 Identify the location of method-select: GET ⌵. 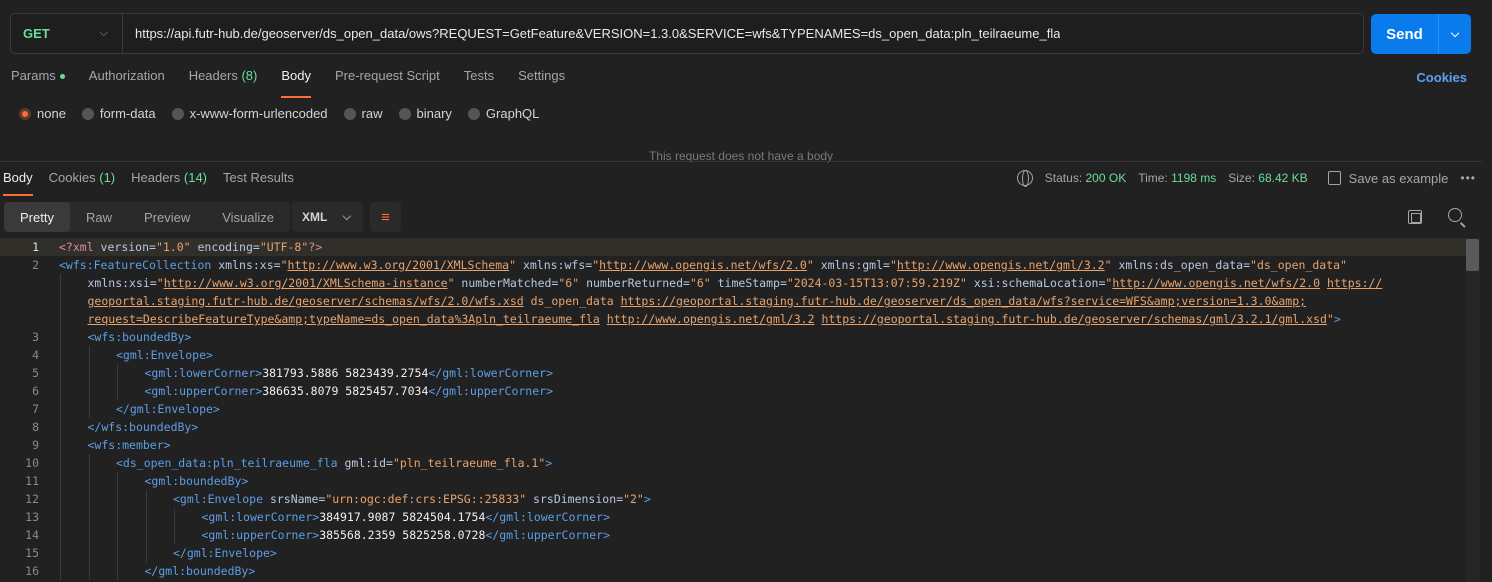
(67, 33).